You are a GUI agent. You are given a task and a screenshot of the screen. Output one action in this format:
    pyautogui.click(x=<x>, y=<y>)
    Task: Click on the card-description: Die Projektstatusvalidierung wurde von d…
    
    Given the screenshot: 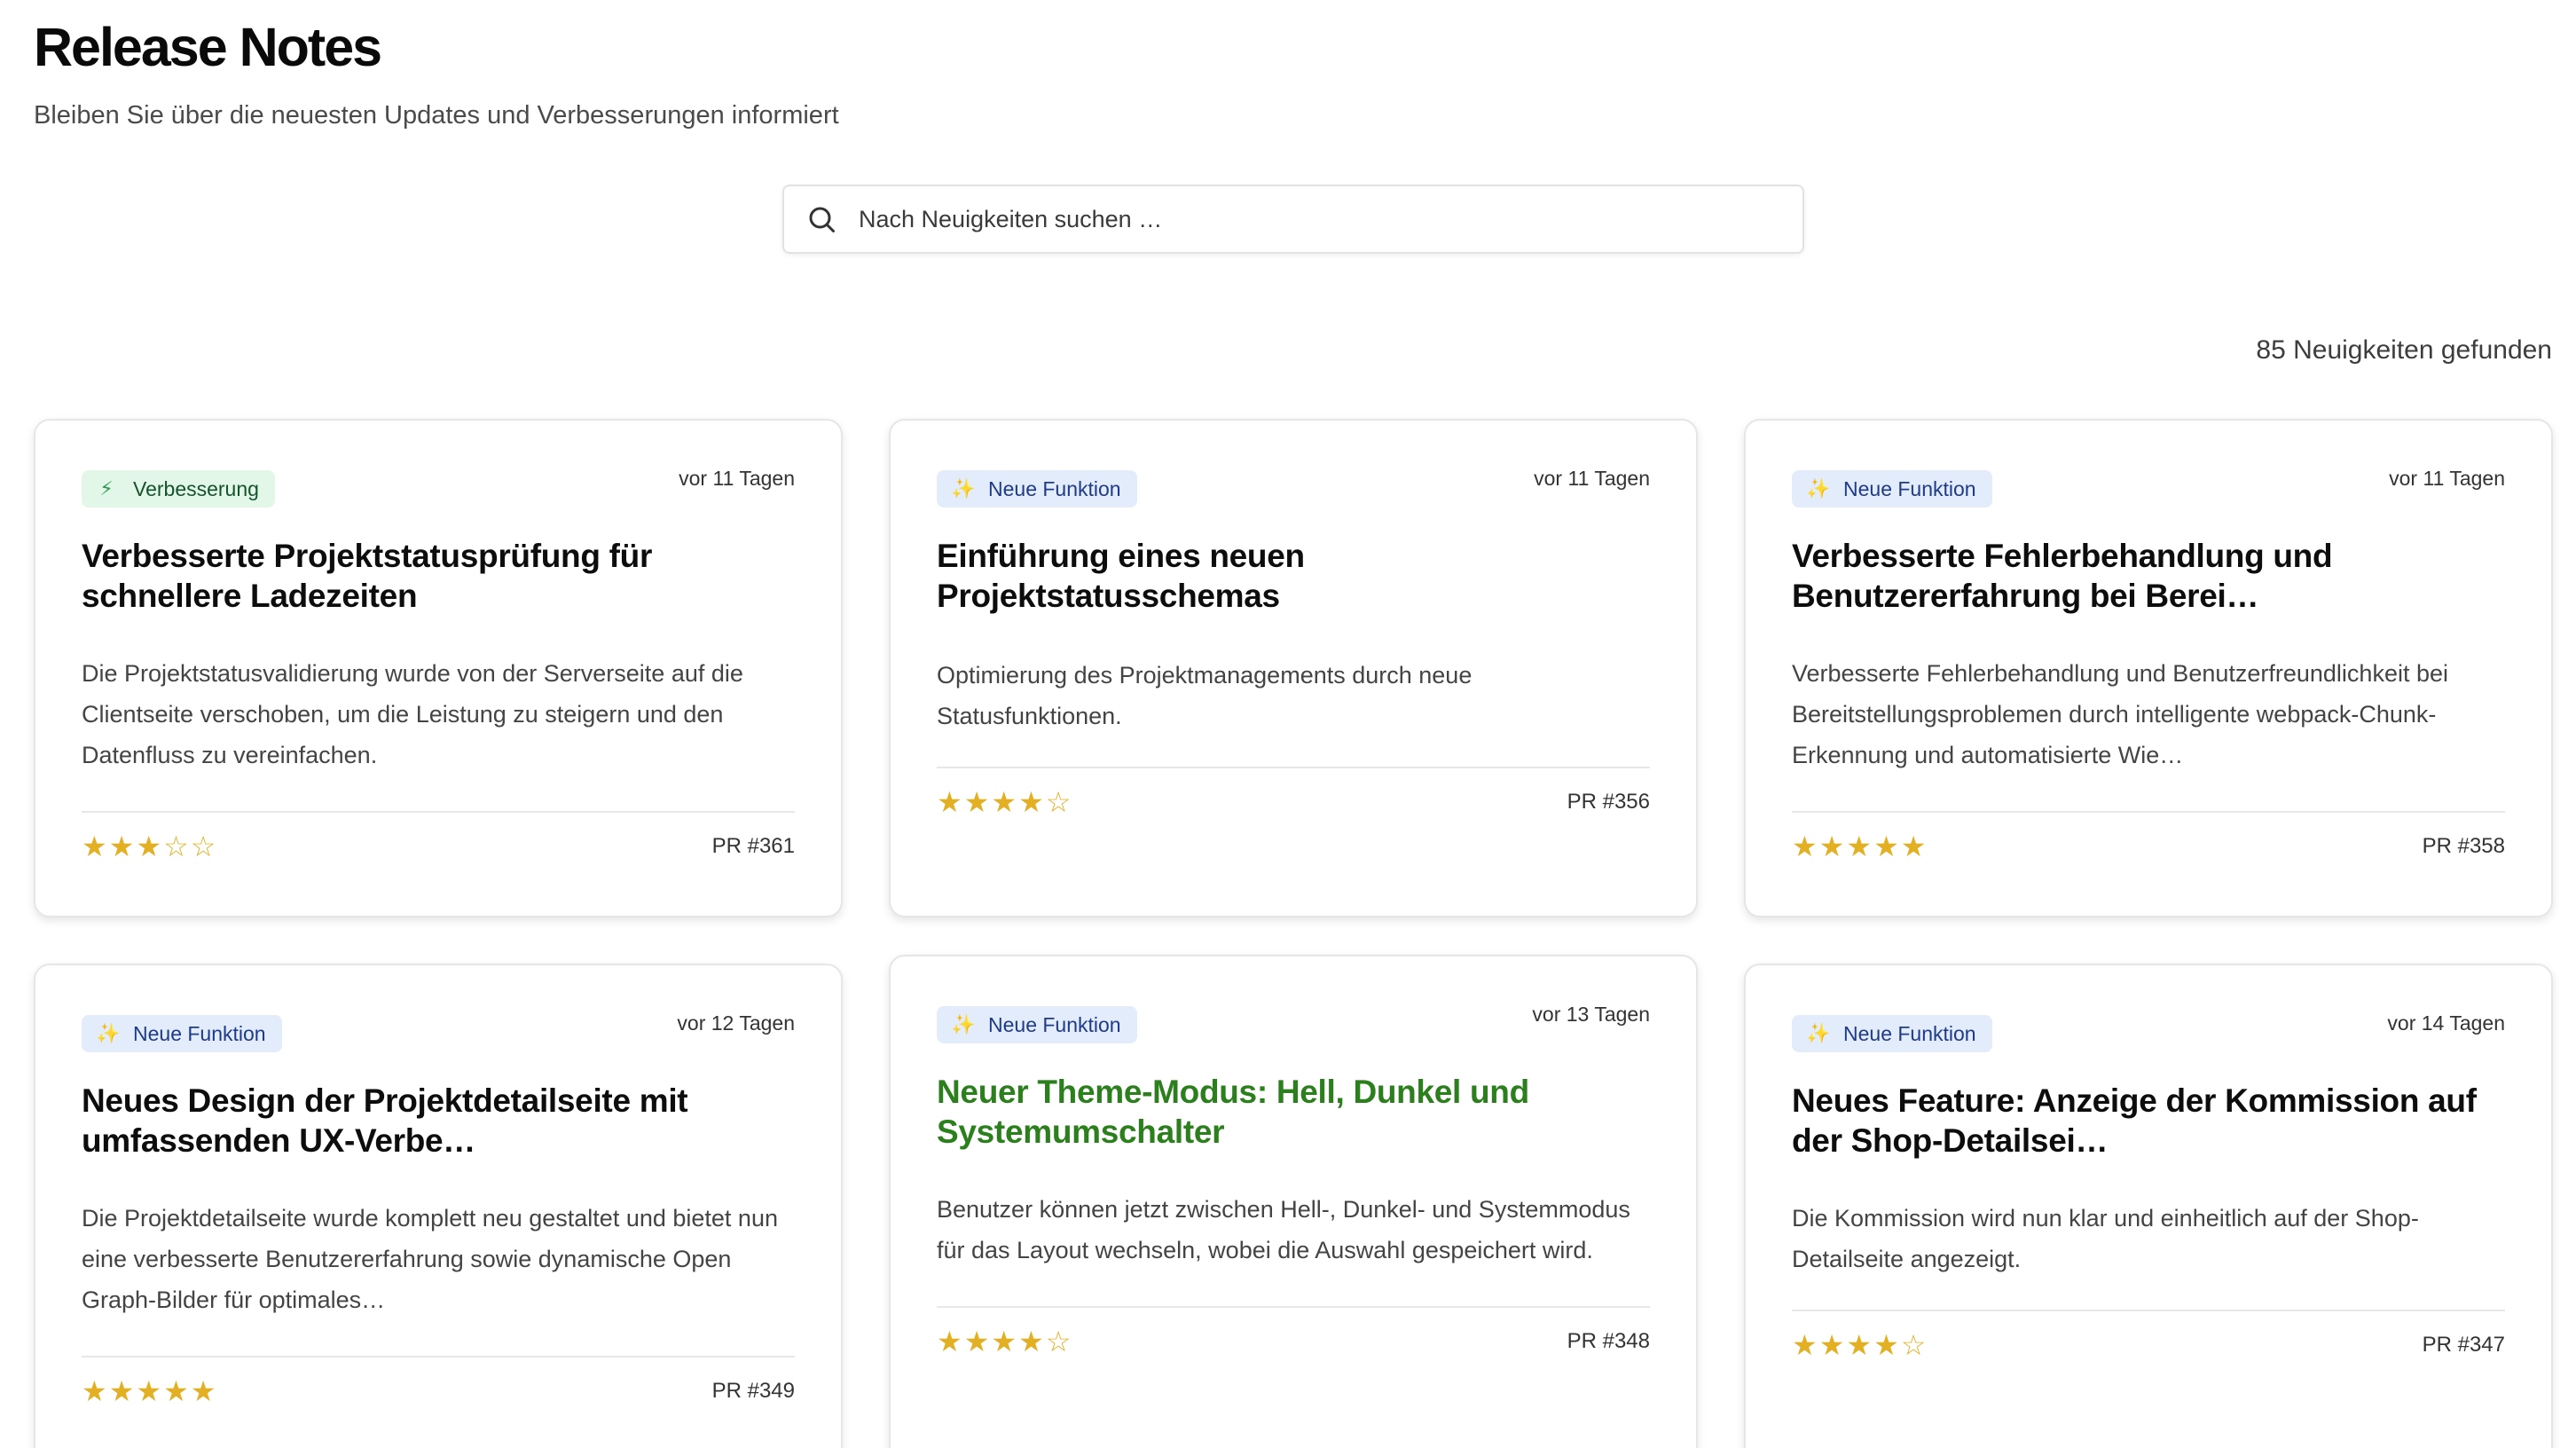 What is the action you would take?
    pyautogui.click(x=412, y=714)
    